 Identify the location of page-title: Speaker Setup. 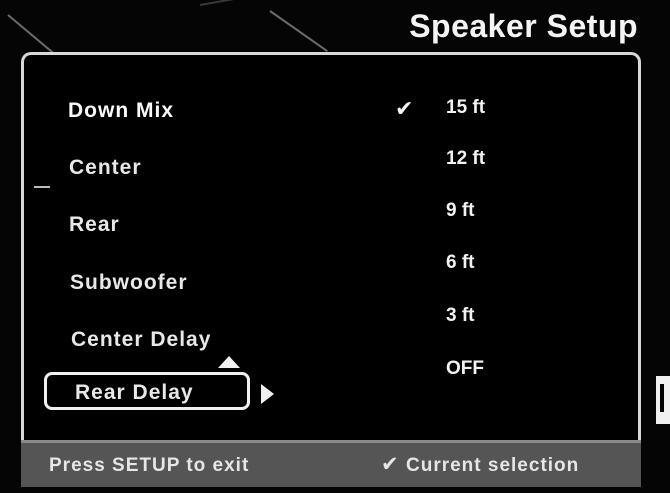
(523, 26).